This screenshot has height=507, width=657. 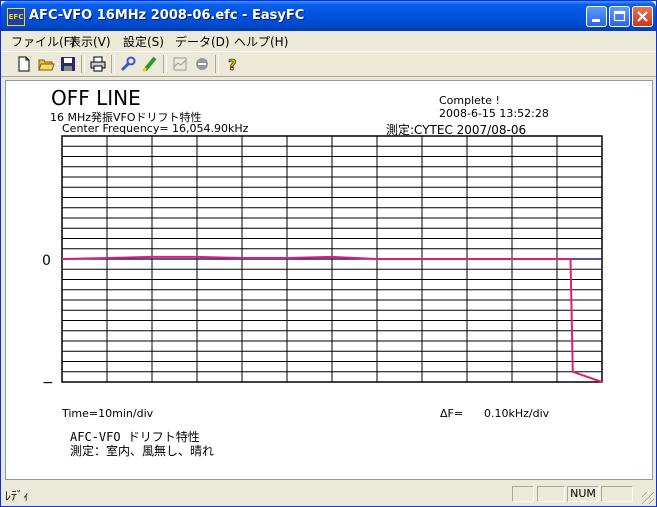 I want to click on status-num: NUM, so click(x=583, y=494).